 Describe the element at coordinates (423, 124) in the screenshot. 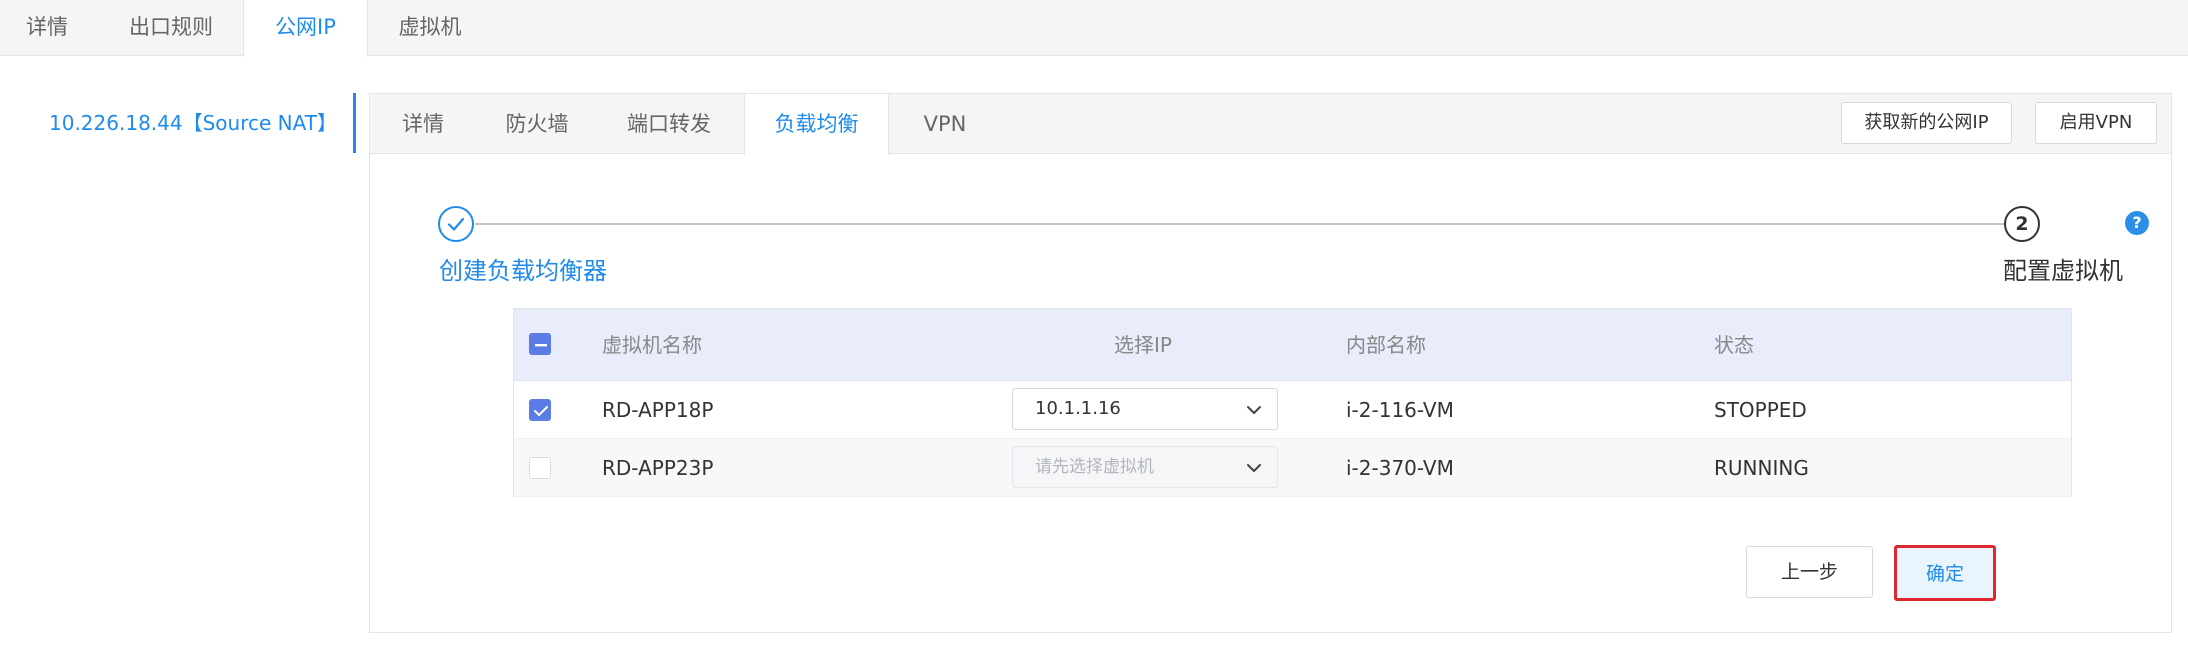

I see `subtab-details: 详情` at that location.